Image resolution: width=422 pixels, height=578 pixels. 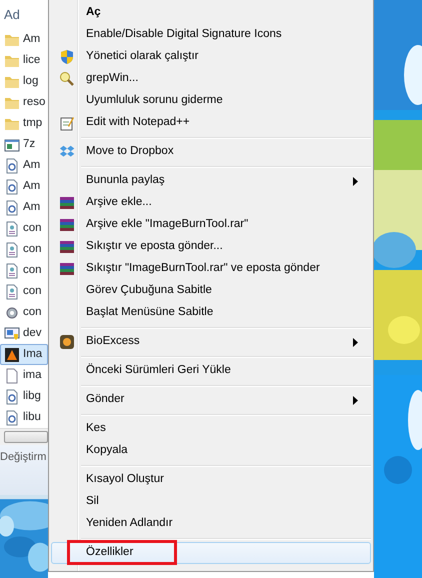 I want to click on menu-item: Enable/Disable Digital Signature Icons, so click(x=211, y=35).